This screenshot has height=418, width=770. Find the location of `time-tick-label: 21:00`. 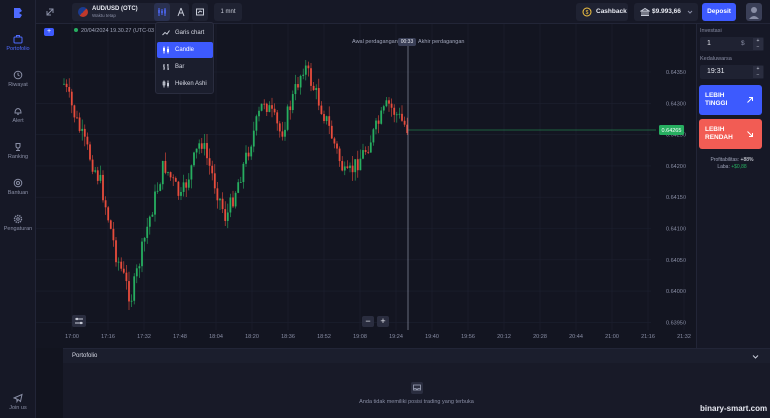

time-tick-label: 21:00 is located at coordinates (612, 337).